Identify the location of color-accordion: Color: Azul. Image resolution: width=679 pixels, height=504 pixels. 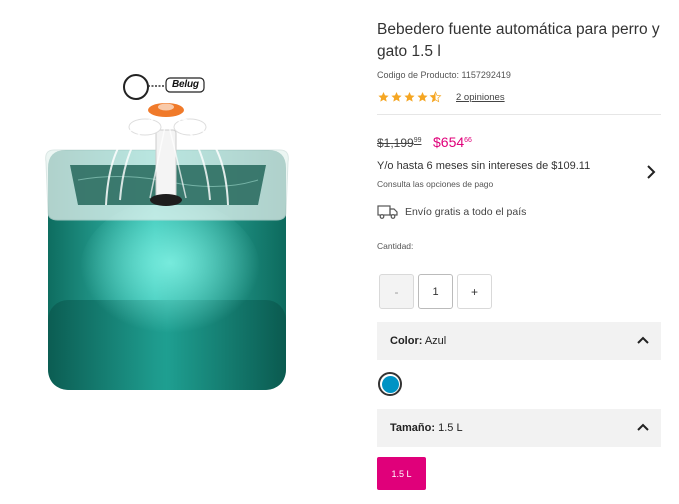
(519, 341).